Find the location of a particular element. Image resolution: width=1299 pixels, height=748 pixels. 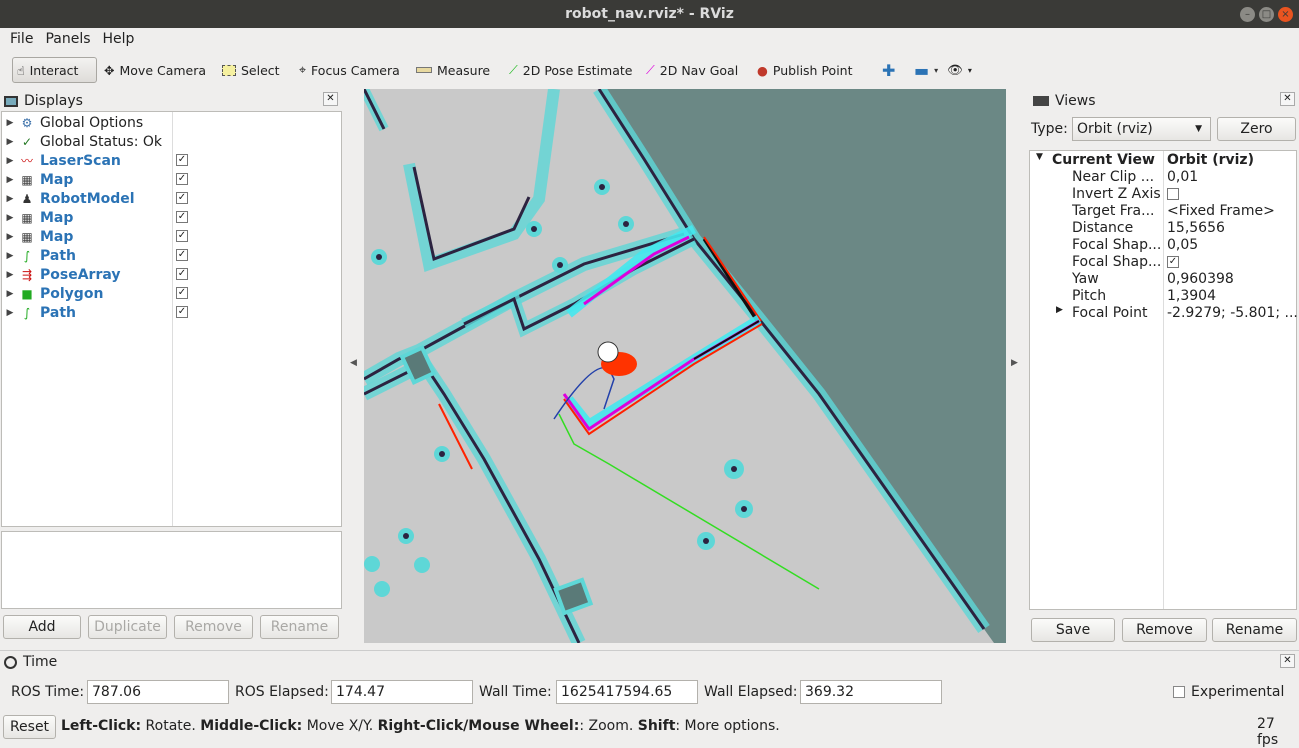

view-property-value: 0,05 is located at coordinates (1182, 245).